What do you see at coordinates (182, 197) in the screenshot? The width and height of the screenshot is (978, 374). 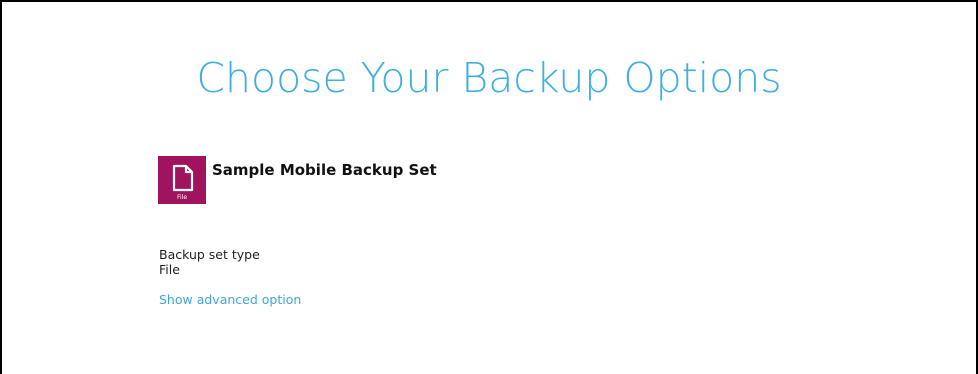 I see `file-icon-label: File` at bounding box center [182, 197].